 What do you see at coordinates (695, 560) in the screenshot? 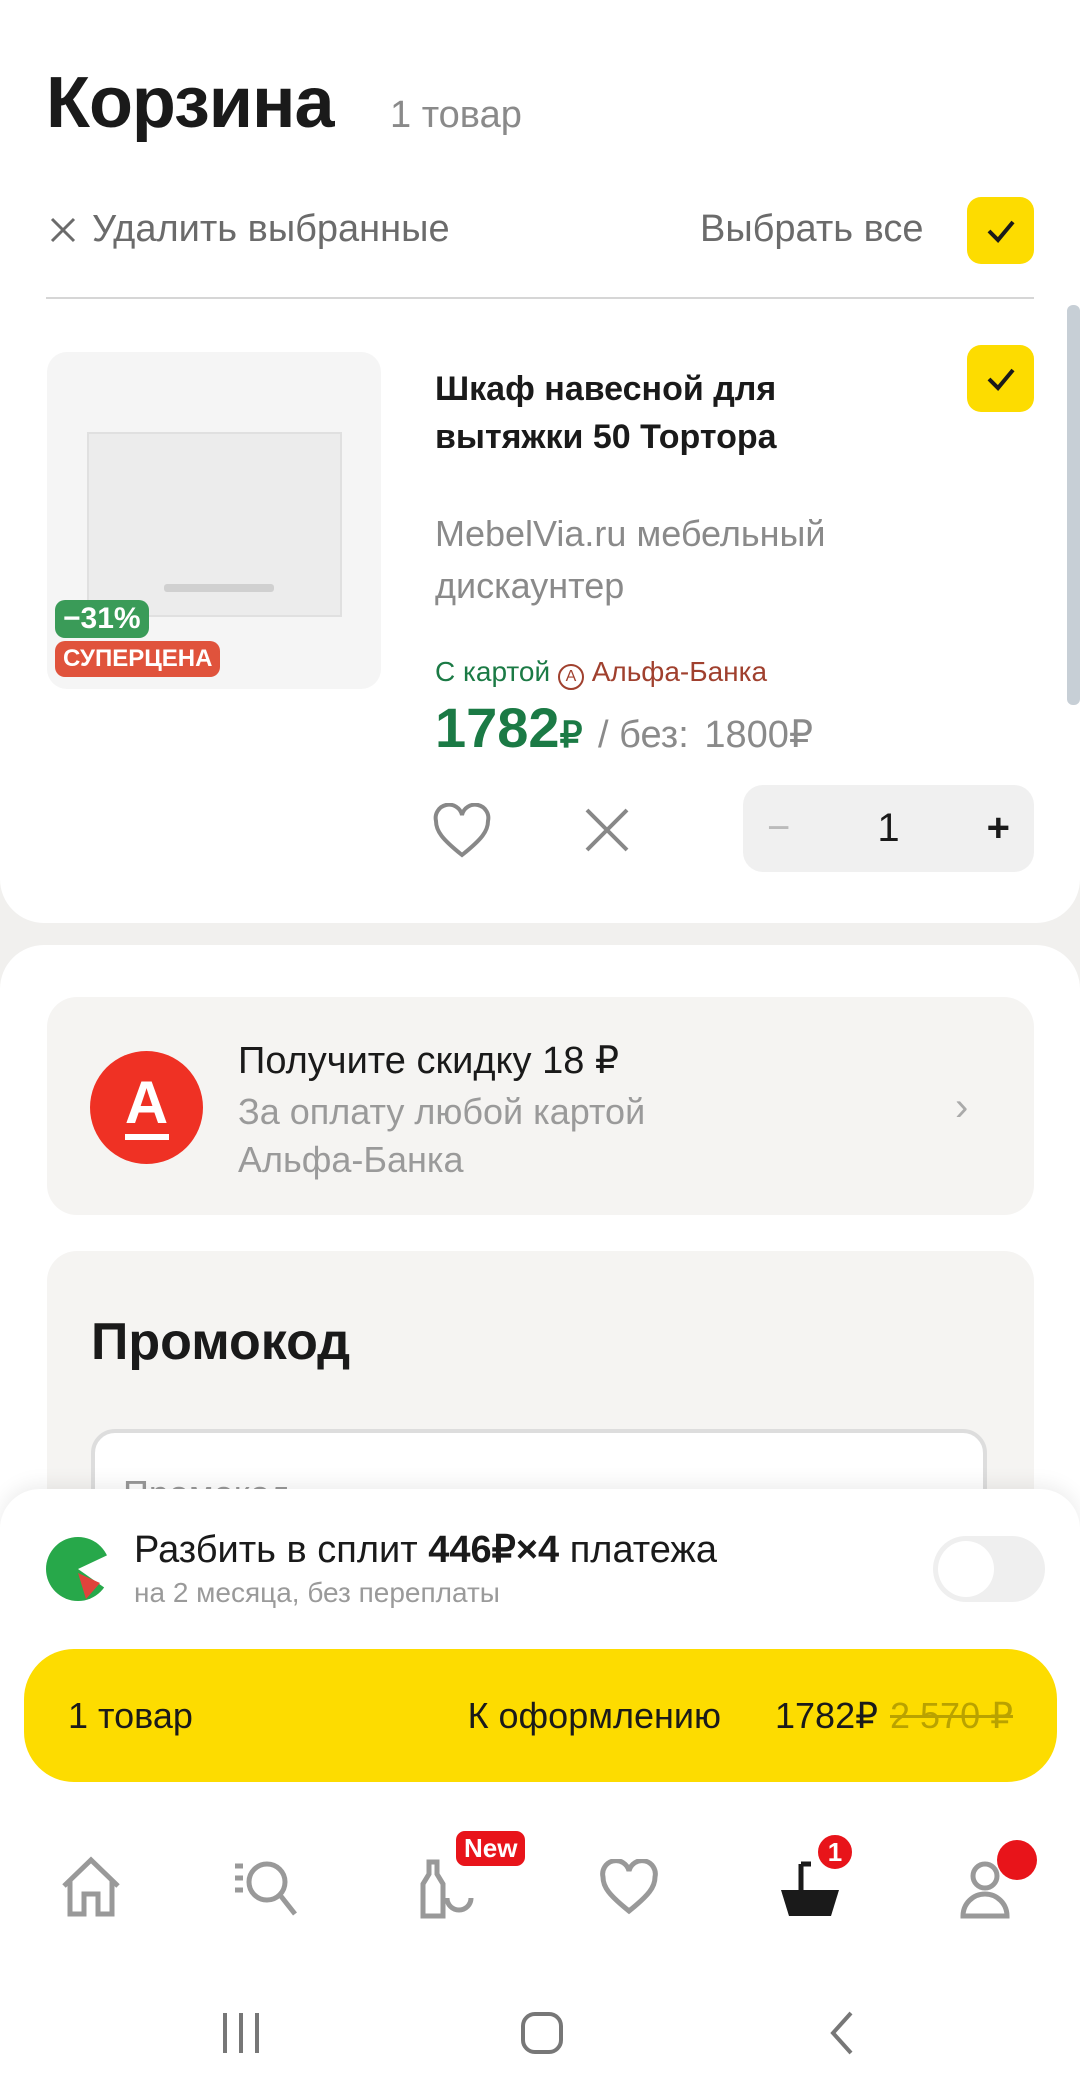
I see `seller-name: MebelVia.ru мебельный дискаунтер` at bounding box center [695, 560].